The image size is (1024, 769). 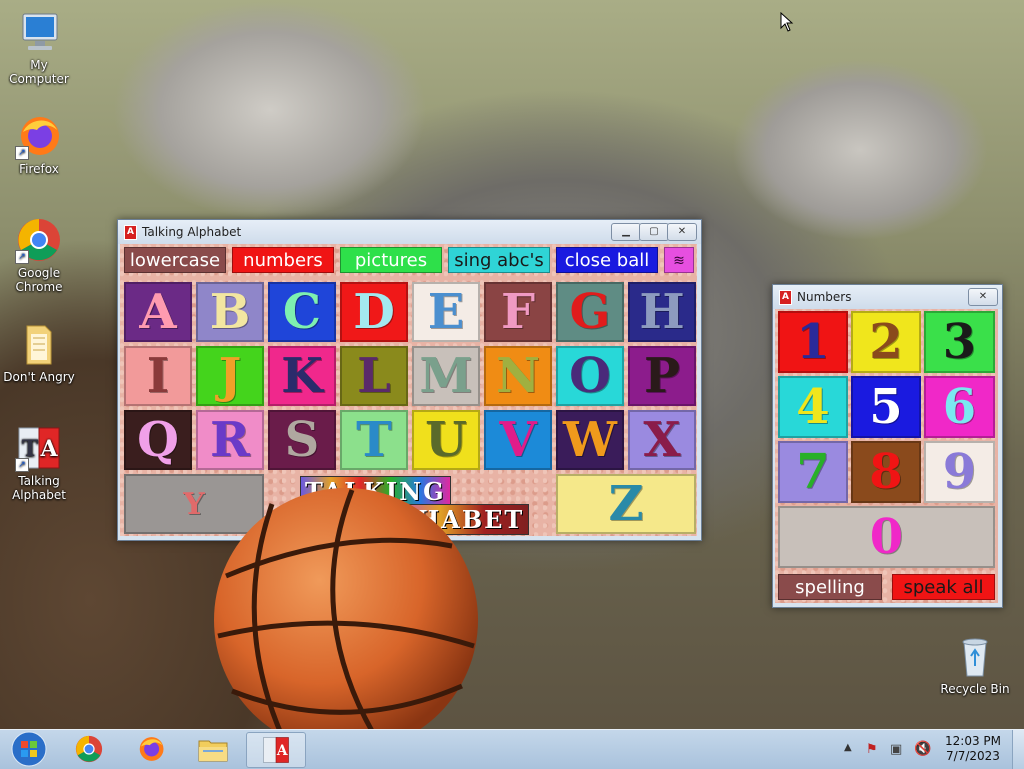 I want to click on show-desktop-button, so click(x=1018, y=749).